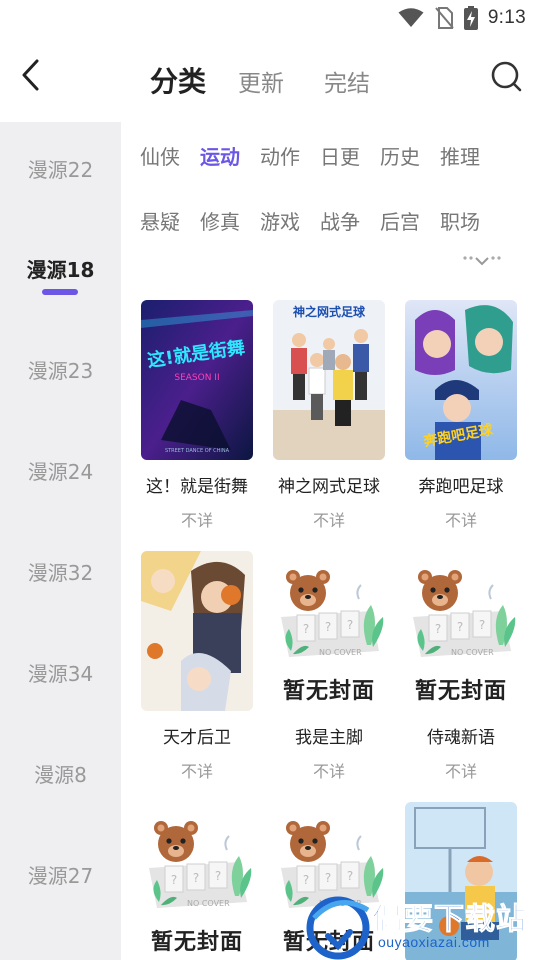  I want to click on comic-card: NO COVER 暂无封面 侍魂新语 不详, so click(461, 666).